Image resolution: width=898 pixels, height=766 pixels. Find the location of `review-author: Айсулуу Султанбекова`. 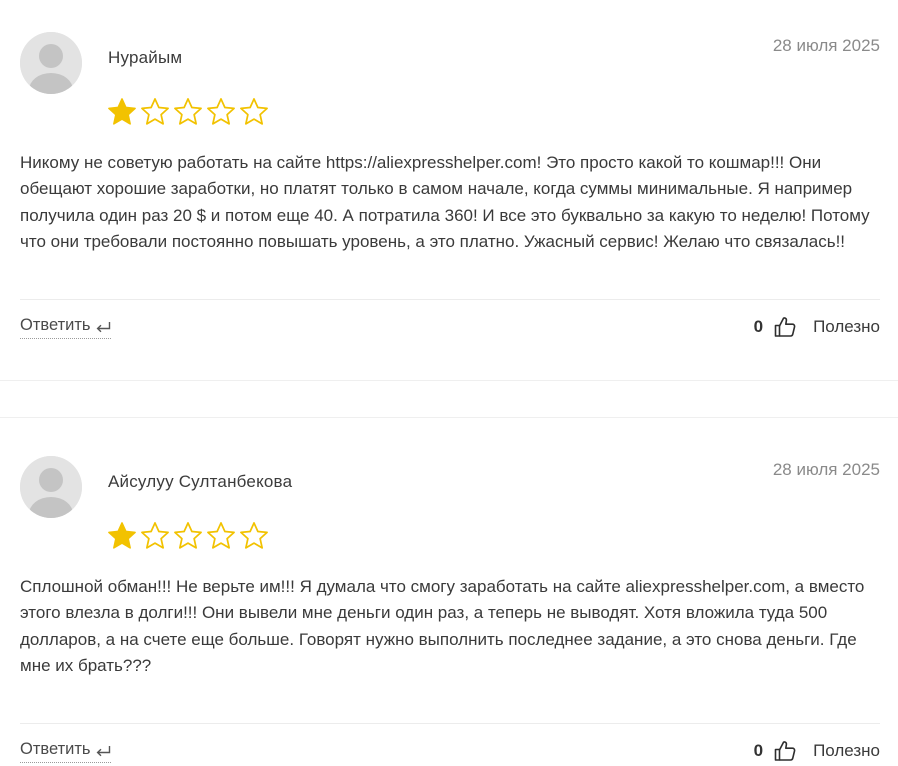

review-author: Айсулуу Султанбекова is located at coordinates (200, 481).